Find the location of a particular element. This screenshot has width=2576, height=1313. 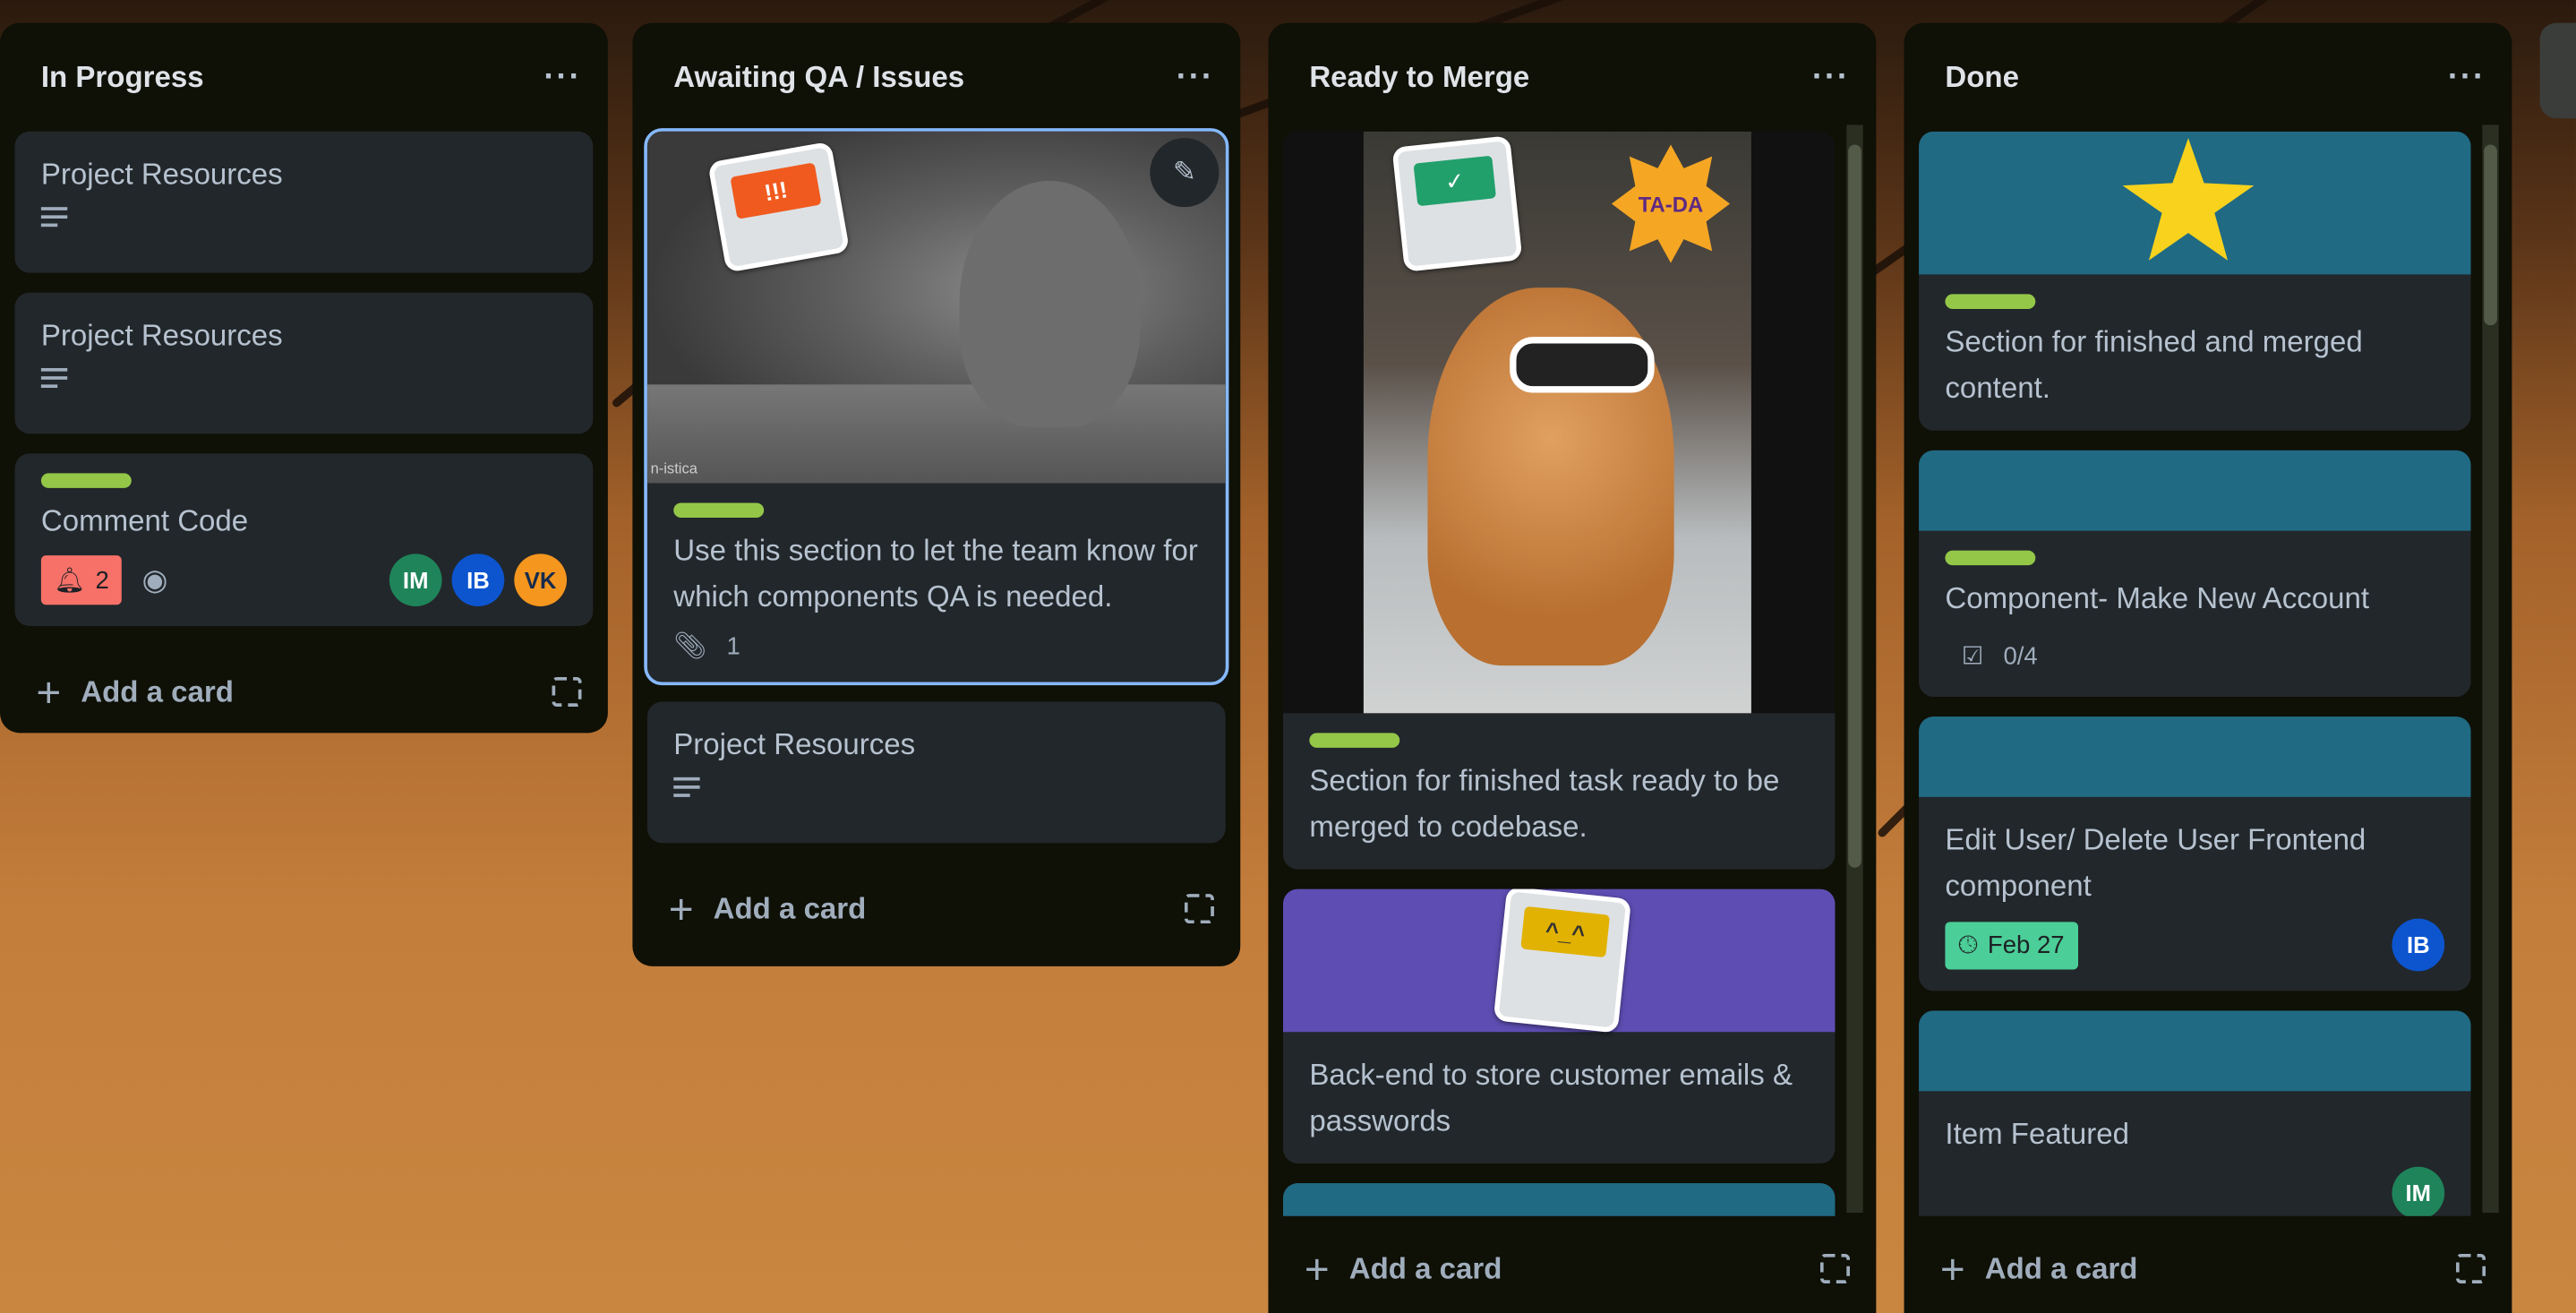

card-title: Component- Make New Account is located at coordinates (2157, 598).